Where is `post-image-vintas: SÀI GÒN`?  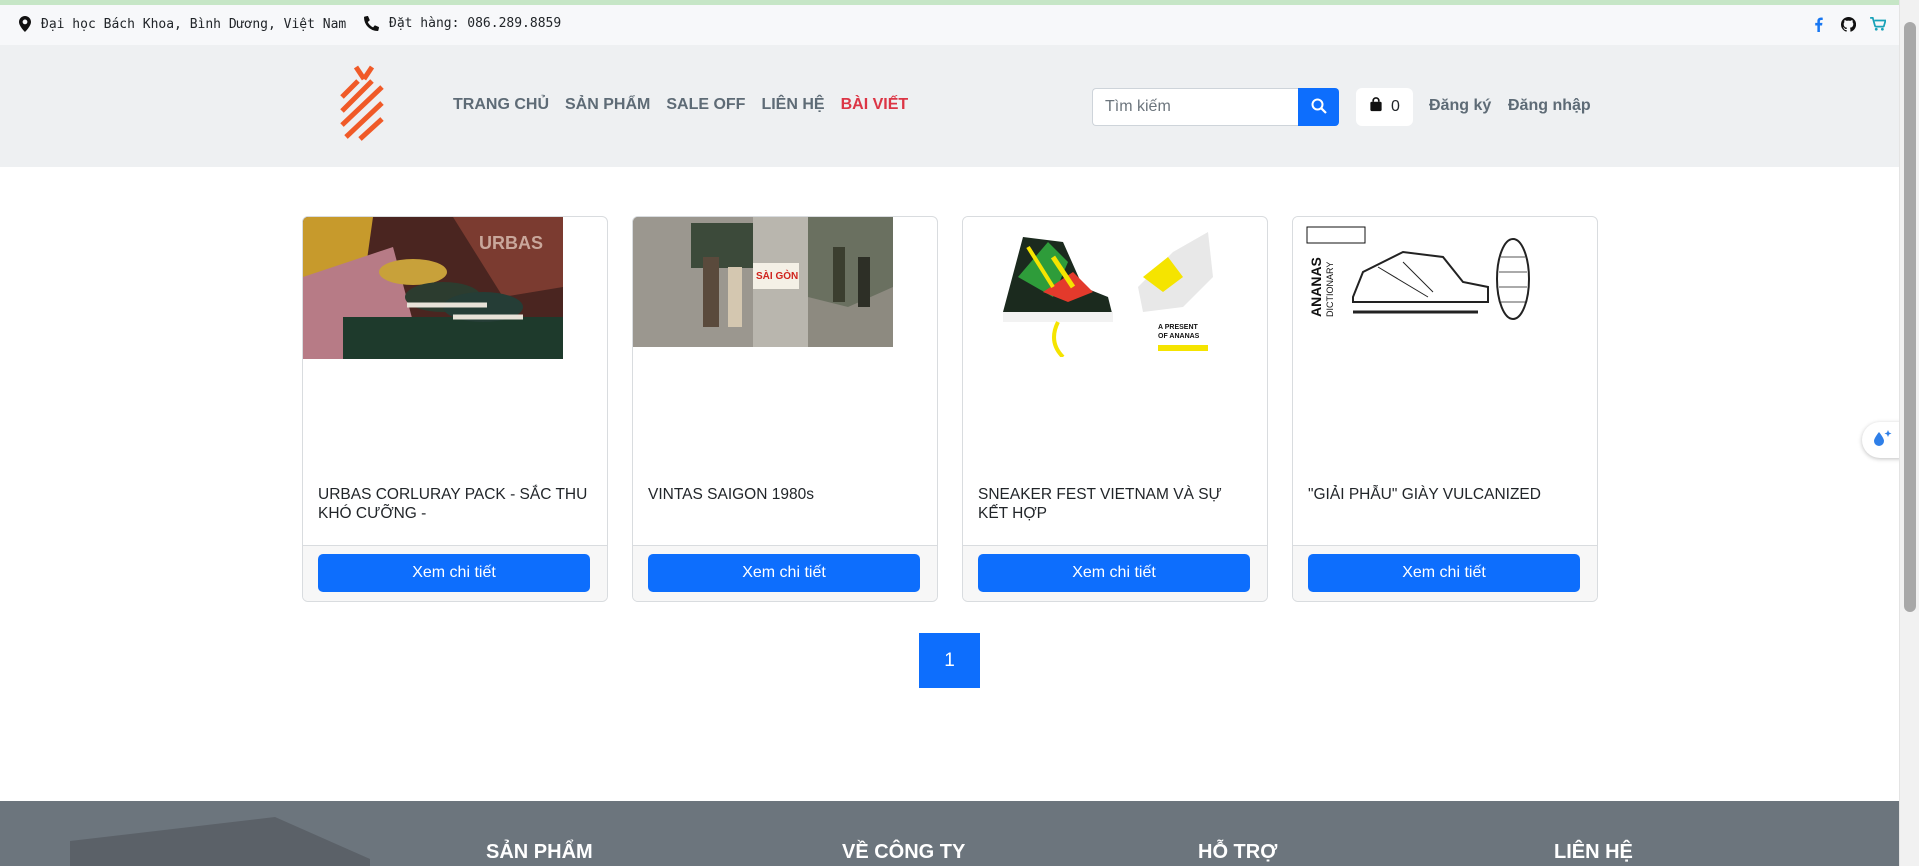
post-image-vintas: SÀI GÒN is located at coordinates (763, 288).